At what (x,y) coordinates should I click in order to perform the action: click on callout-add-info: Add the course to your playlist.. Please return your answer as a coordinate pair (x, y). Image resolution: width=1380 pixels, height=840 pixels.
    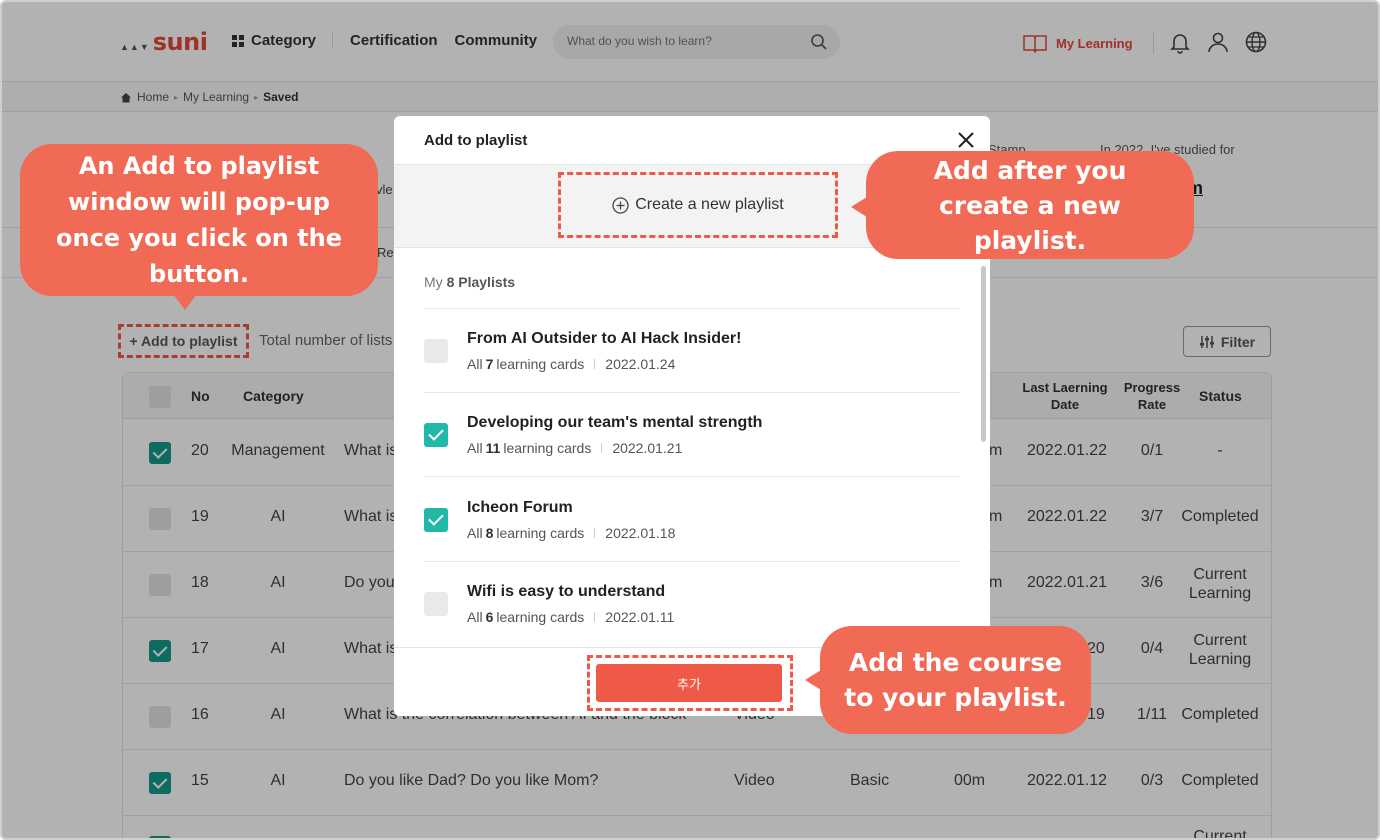
    Looking at the image, I should click on (948, 680).